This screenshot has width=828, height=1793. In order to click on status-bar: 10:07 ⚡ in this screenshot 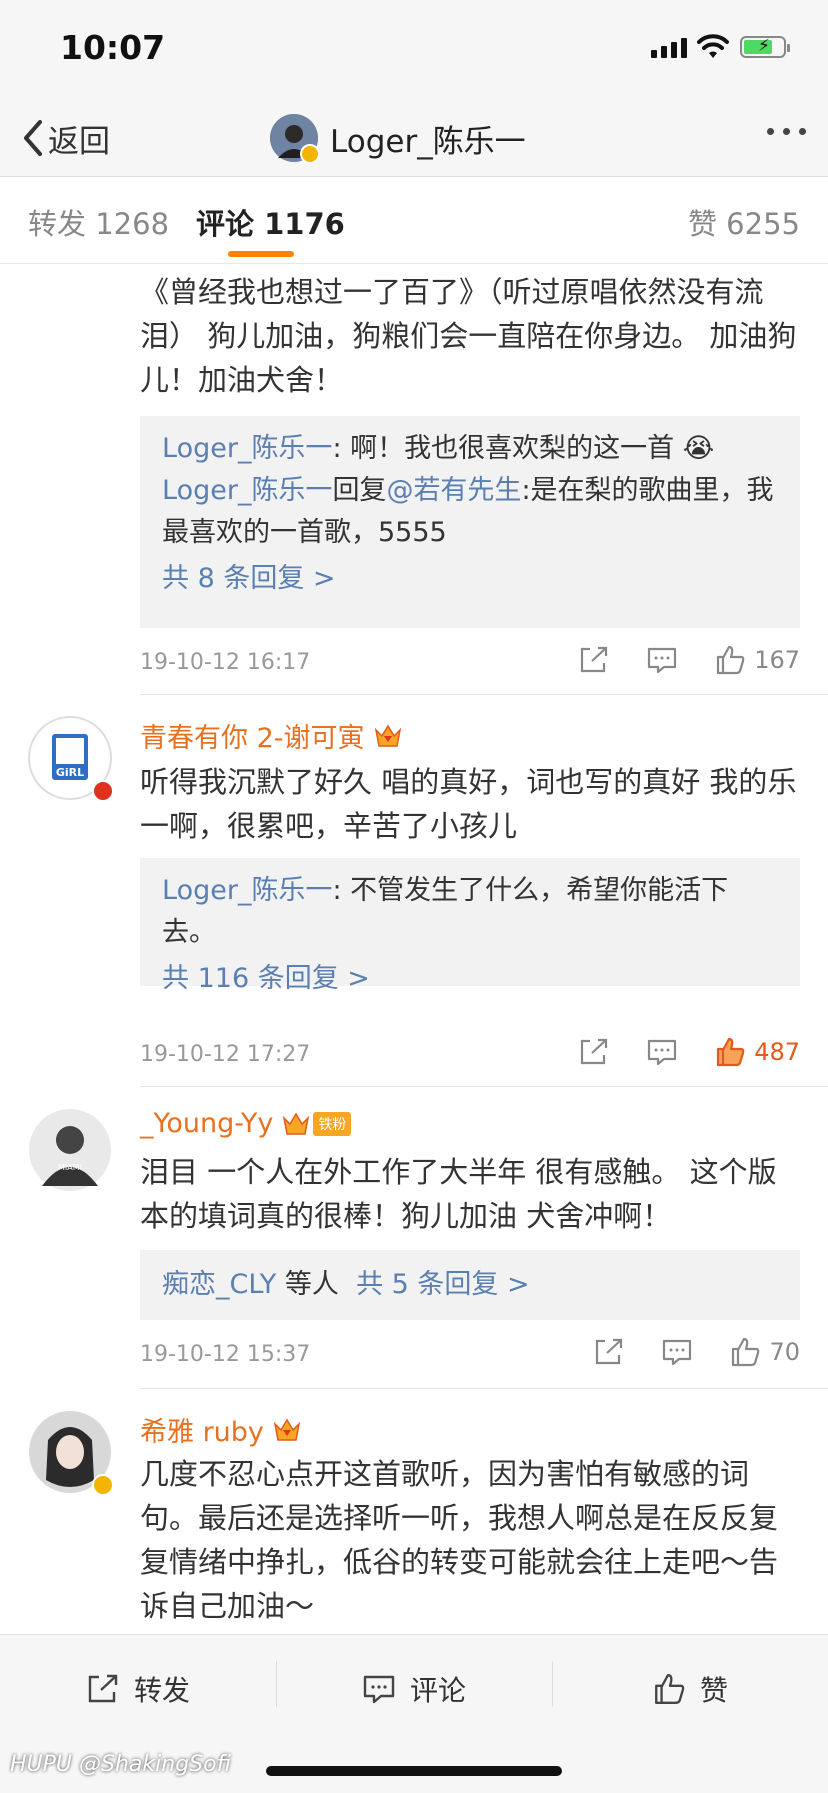, I will do `click(414, 50)`.